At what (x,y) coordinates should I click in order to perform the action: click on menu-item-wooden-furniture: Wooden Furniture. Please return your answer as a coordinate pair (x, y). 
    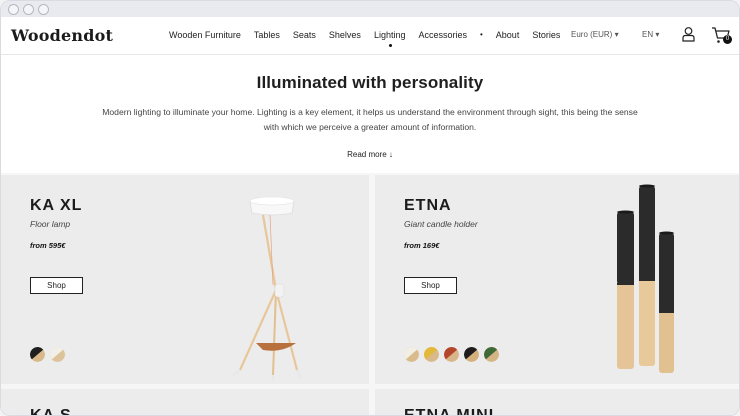
    Looking at the image, I should click on (205, 35).